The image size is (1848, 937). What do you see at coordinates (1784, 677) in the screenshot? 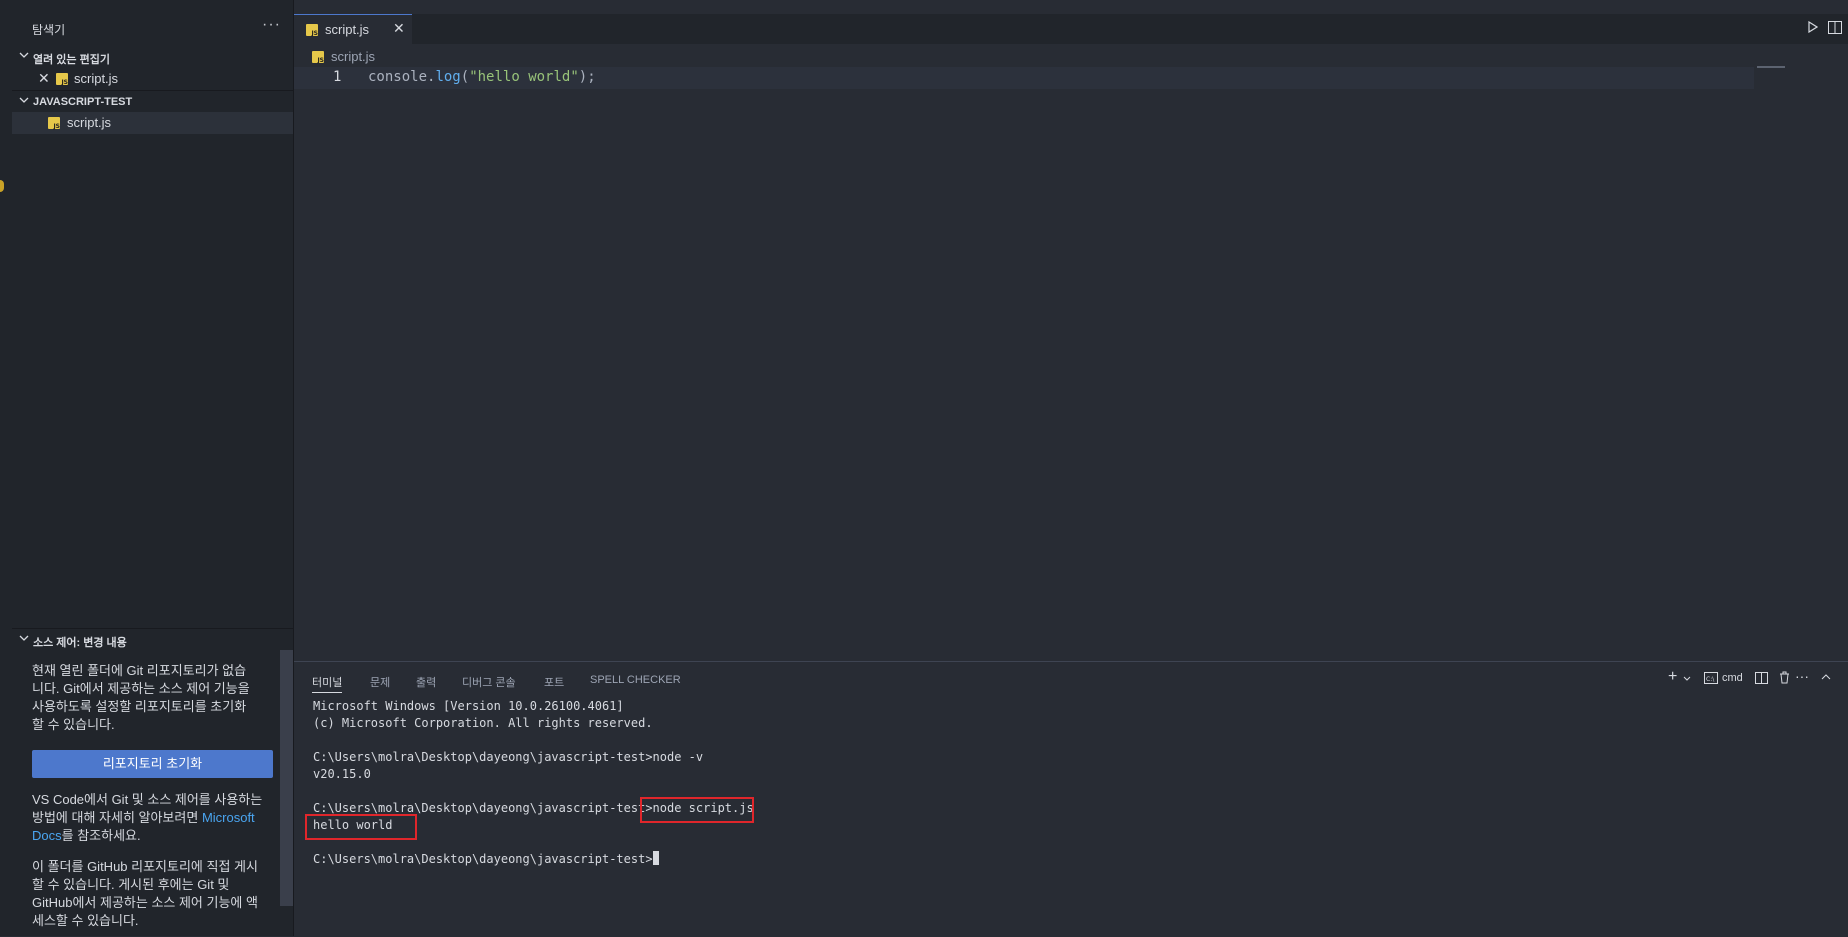
I see `trash-icon` at bounding box center [1784, 677].